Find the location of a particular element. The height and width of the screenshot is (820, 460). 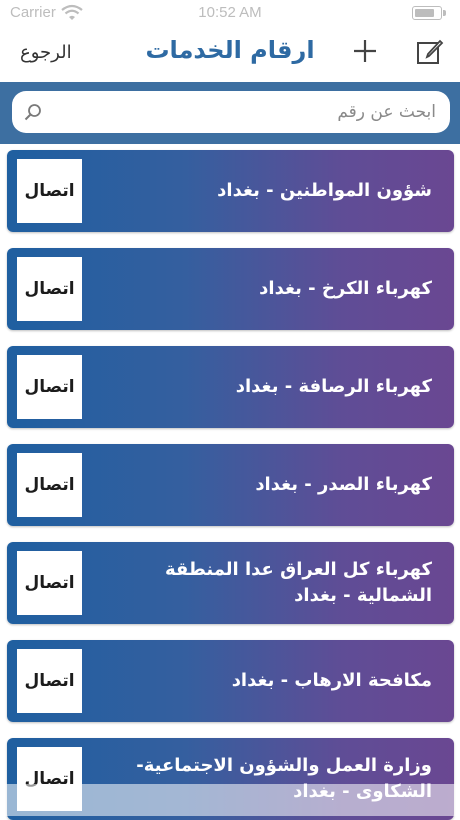

search-bar is located at coordinates (230, 113).